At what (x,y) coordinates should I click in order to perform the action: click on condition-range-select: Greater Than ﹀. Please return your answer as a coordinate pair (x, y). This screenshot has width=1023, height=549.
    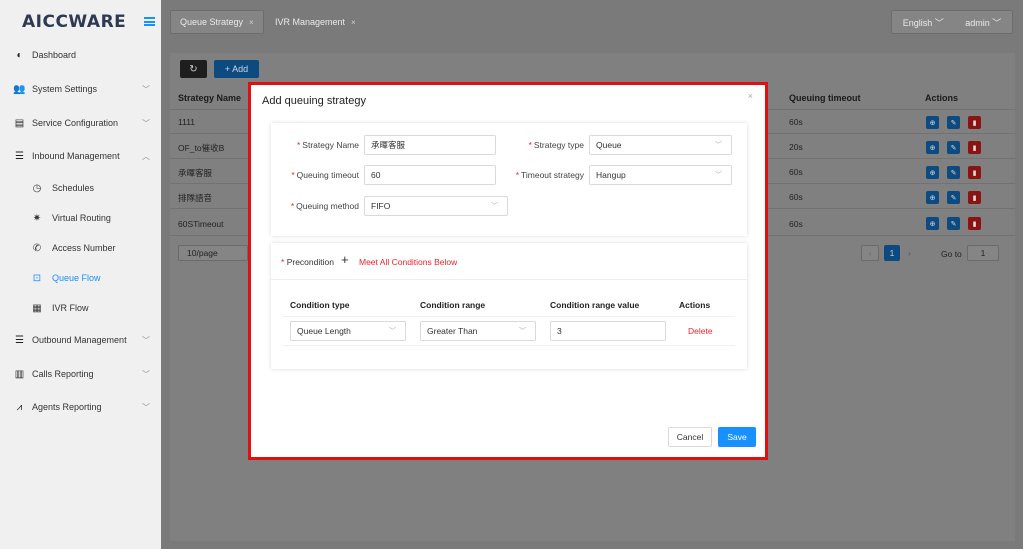
    Looking at the image, I should click on (478, 331).